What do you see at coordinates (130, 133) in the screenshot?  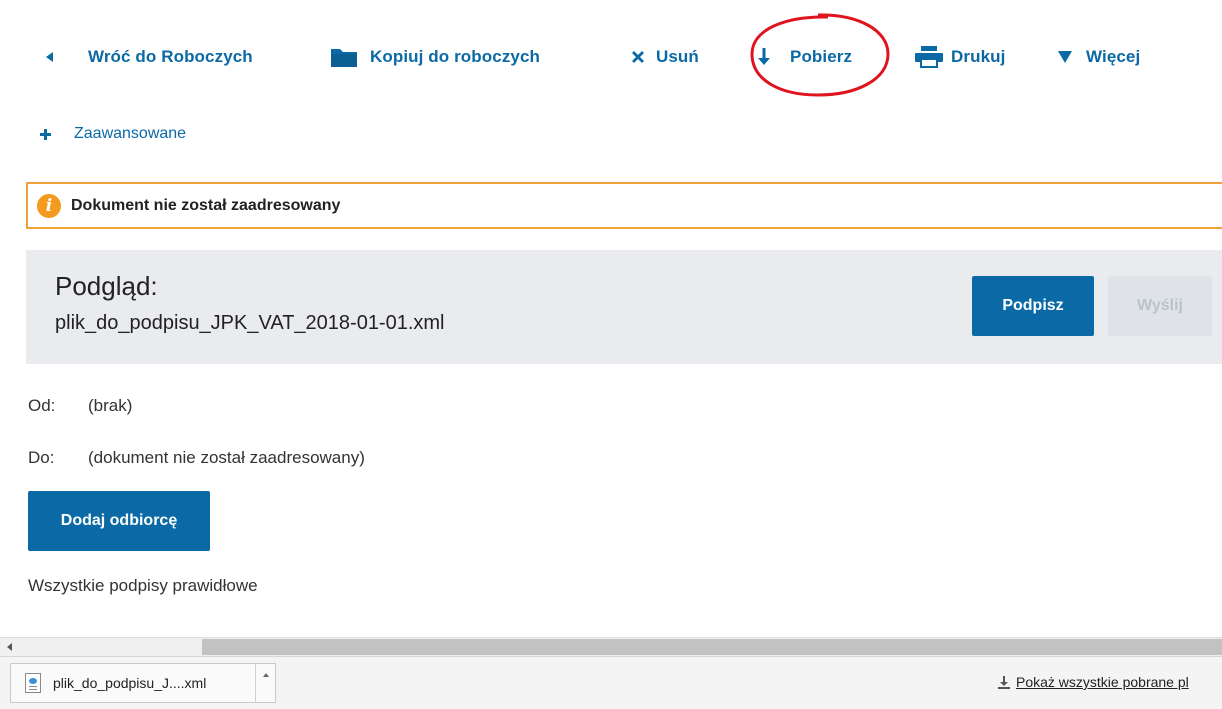 I see `advanced-label: Zaawansowane` at bounding box center [130, 133].